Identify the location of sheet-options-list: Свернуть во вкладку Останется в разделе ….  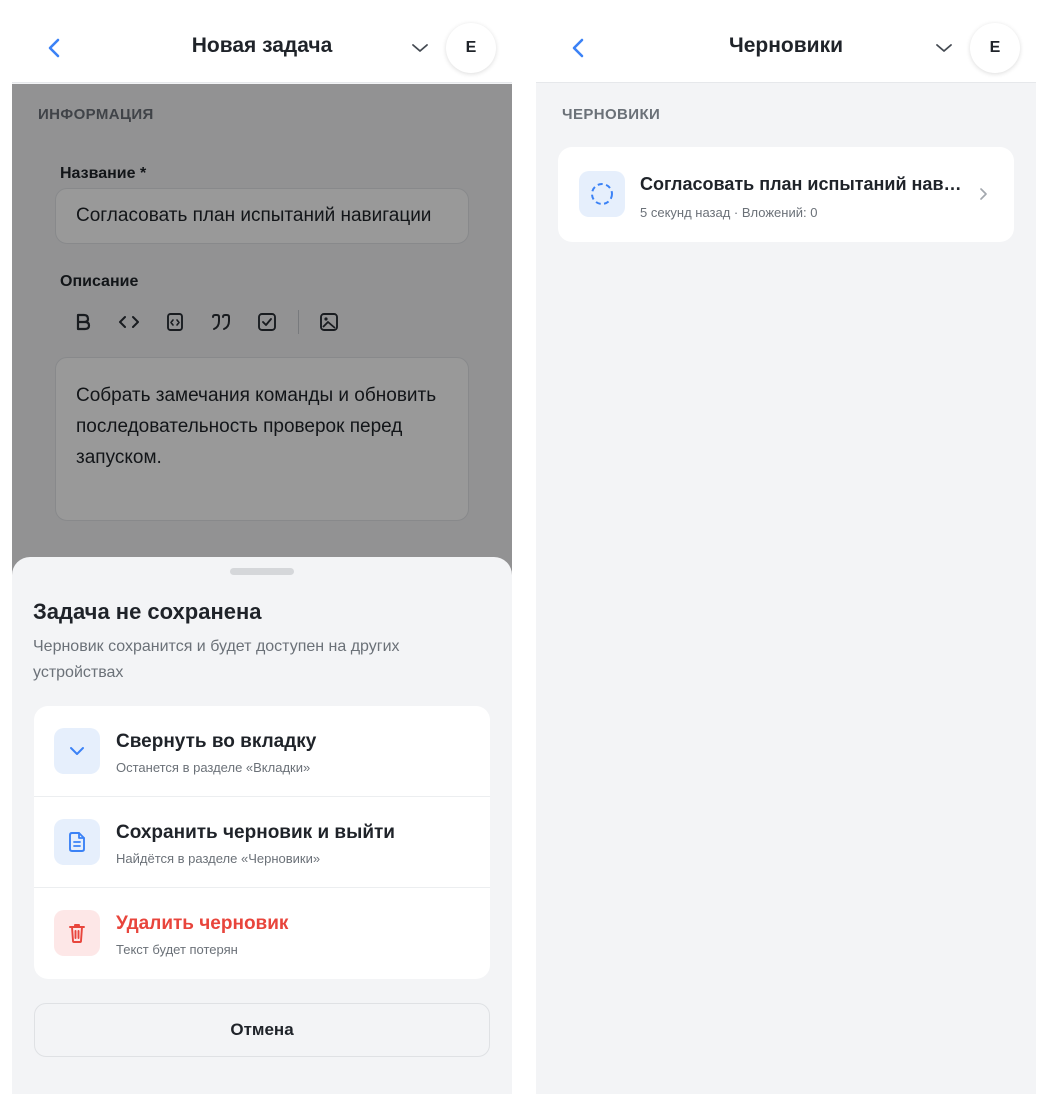
(262, 842).